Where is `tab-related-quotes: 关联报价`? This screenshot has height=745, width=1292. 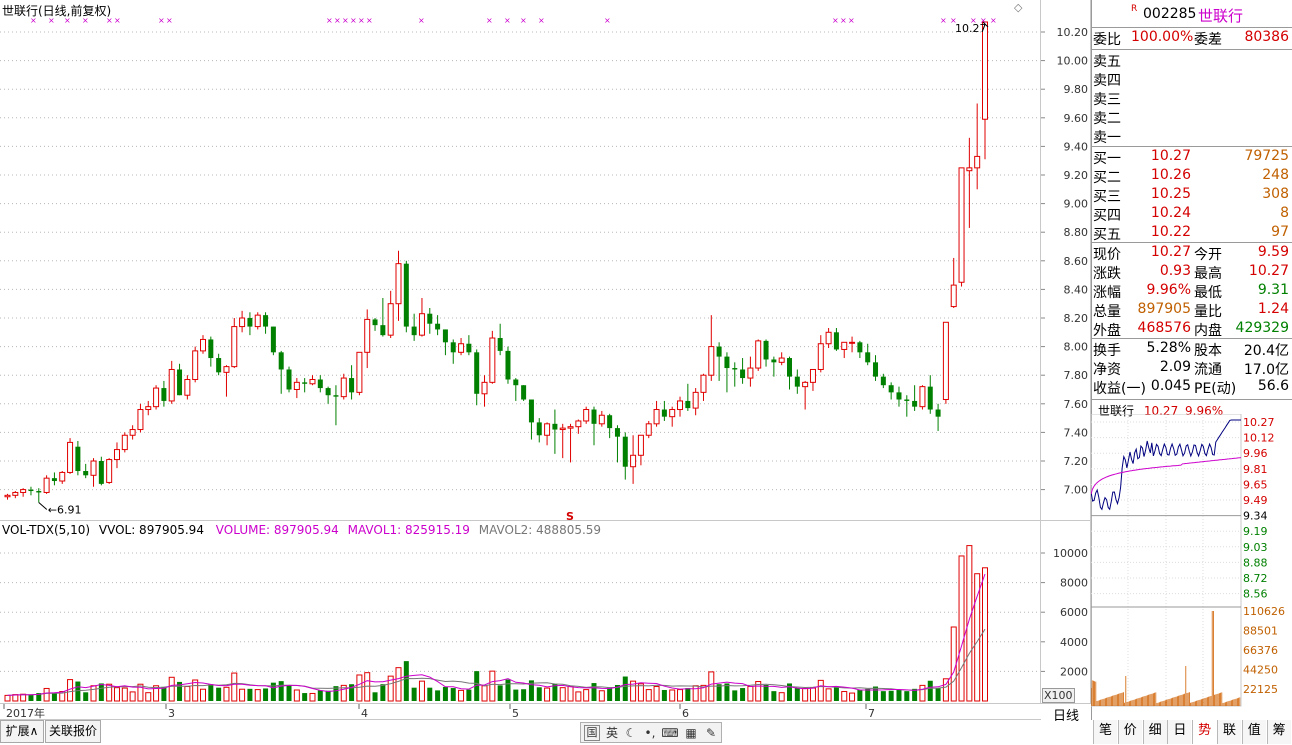
tab-related-quotes: 关联报价 is located at coordinates (73, 731).